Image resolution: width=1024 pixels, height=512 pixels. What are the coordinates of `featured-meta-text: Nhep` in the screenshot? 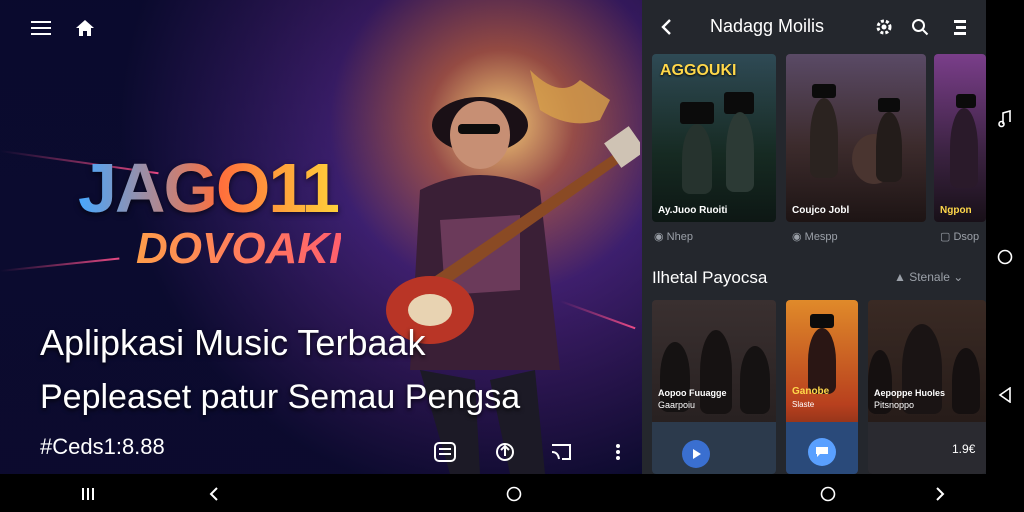 It's located at (679, 237).